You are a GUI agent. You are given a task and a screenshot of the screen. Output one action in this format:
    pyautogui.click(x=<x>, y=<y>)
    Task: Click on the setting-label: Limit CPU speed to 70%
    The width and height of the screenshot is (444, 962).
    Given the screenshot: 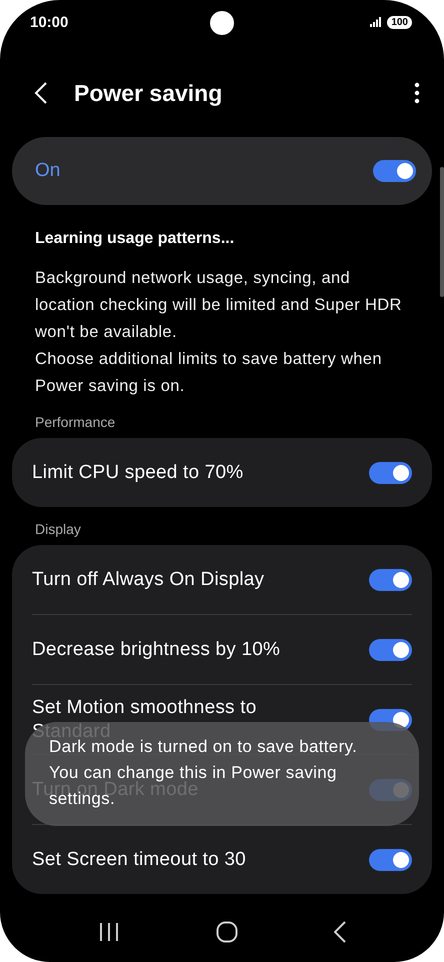 What is the action you would take?
    pyautogui.click(x=138, y=472)
    